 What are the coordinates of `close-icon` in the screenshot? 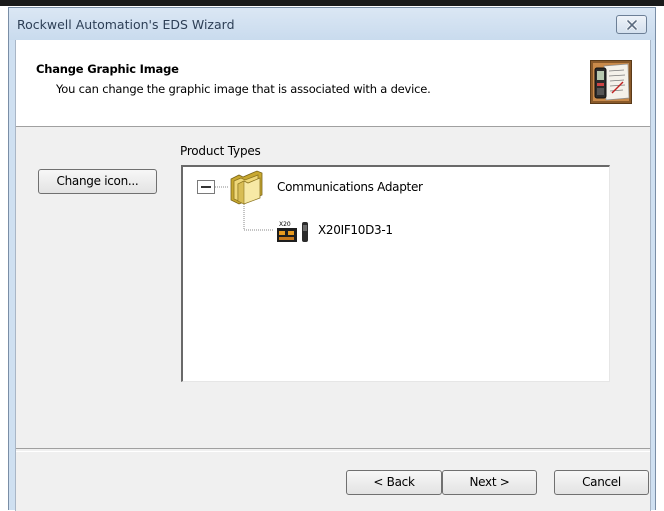 It's located at (631, 24).